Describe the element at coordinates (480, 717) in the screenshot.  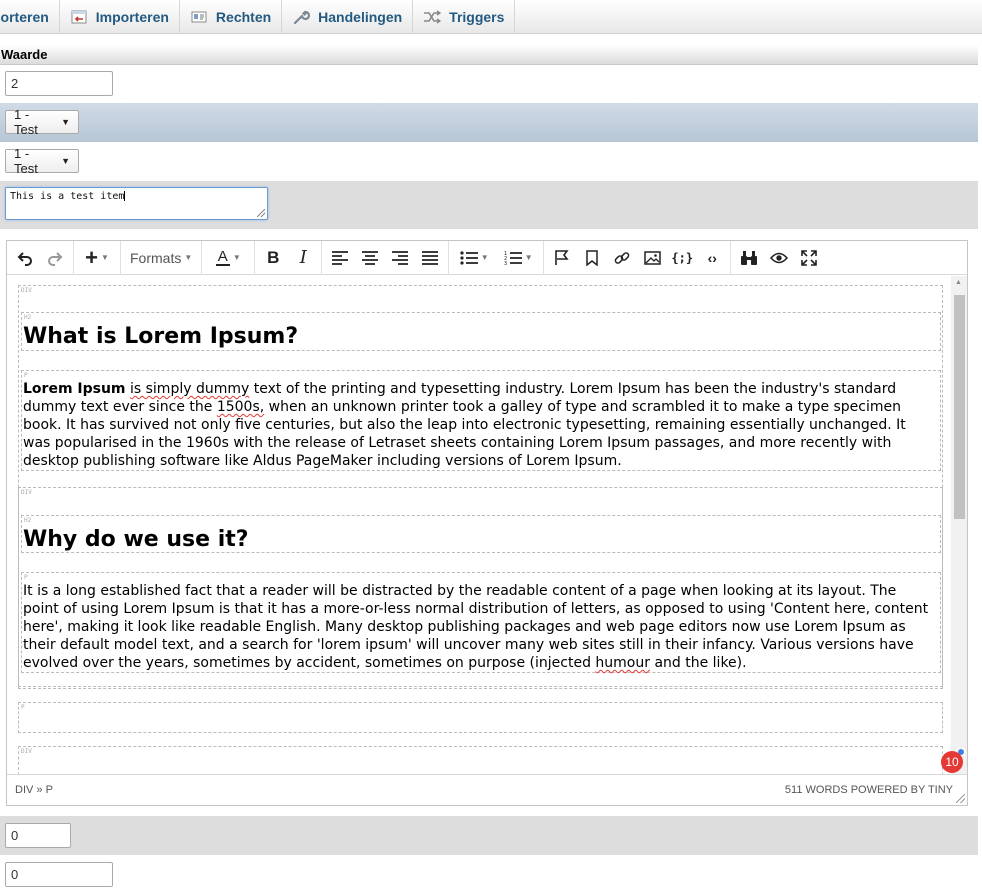
I see `p-block-empty: P` at that location.